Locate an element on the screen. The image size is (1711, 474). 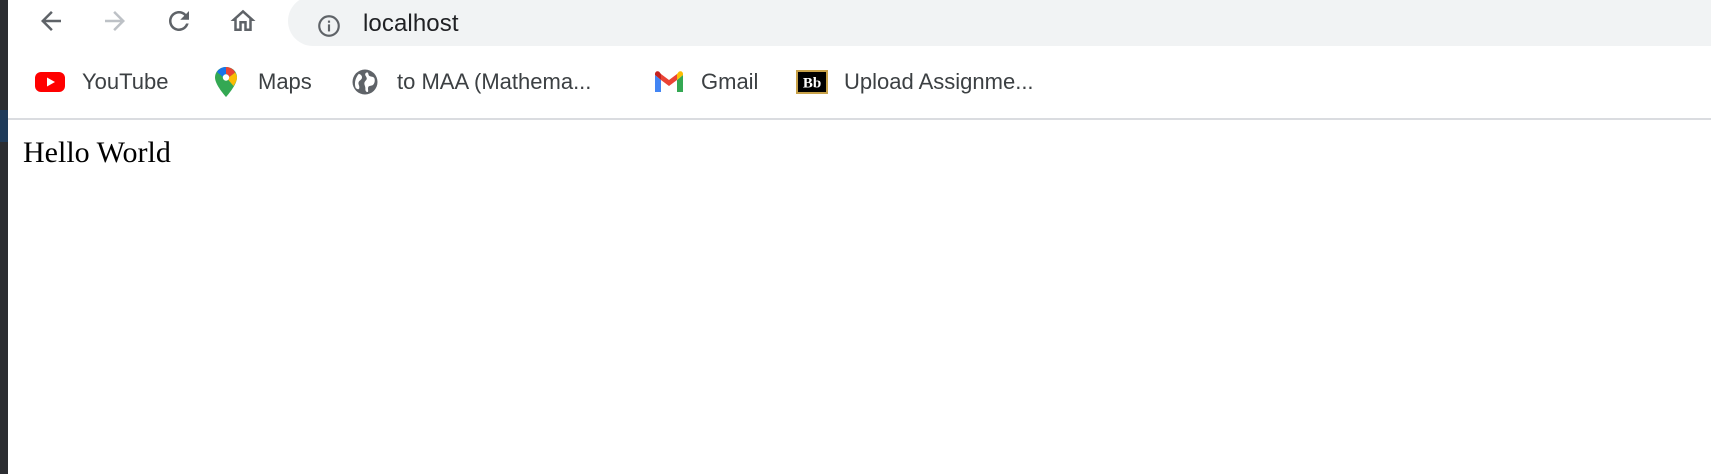
address-bar: localhost is located at coordinates (999, 23).